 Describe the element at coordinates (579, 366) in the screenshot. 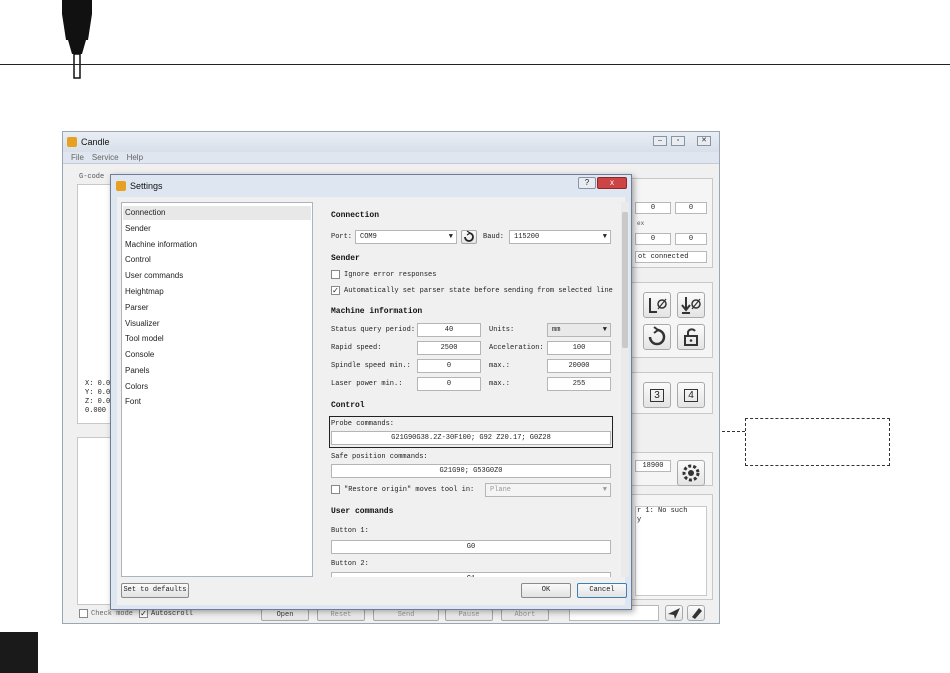

I see `spindle-max-field: 20000` at that location.